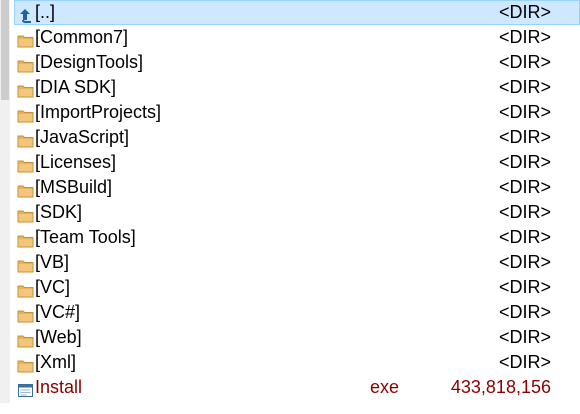 The width and height of the screenshot is (580, 414). Describe the element at coordinates (82, 37) in the screenshot. I see `folder-name: [Common7]` at that location.